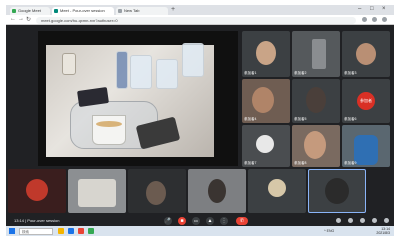 The image size is (399, 241). I want to click on profile-icon, so click(374, 19).